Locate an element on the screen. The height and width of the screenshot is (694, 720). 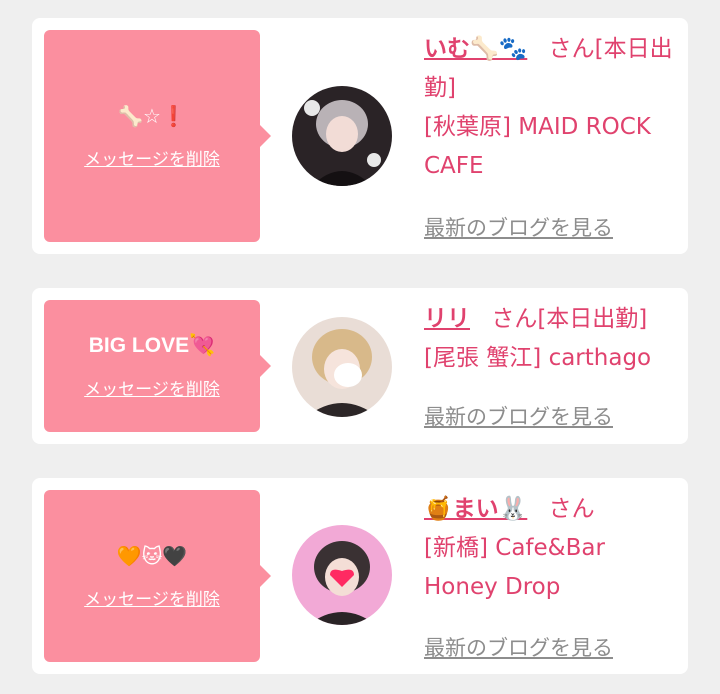
cast-info: 🍯まい🐰 さん [新橋] Cafe&Bar Honey Drop is located at coordinates (549, 548).